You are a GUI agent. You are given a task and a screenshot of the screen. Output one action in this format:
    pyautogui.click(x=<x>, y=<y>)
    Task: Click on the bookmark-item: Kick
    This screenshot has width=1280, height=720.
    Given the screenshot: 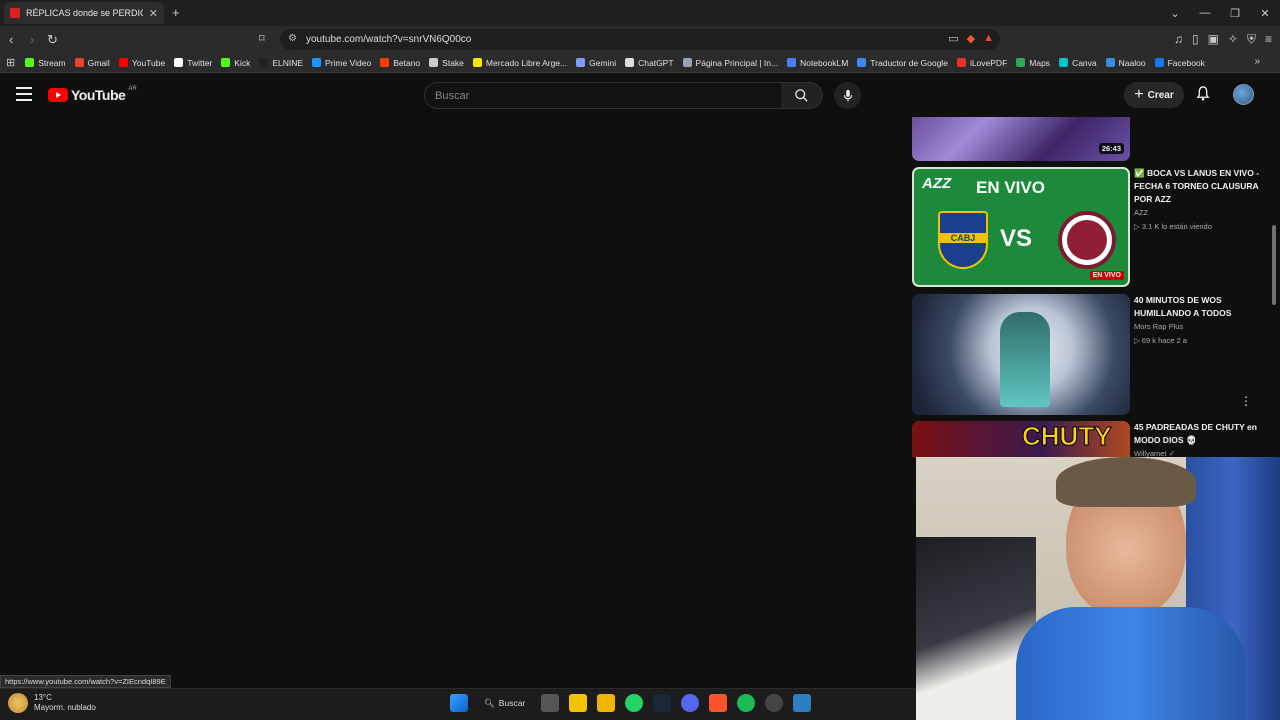 What is the action you would take?
    pyautogui.click(x=235, y=63)
    